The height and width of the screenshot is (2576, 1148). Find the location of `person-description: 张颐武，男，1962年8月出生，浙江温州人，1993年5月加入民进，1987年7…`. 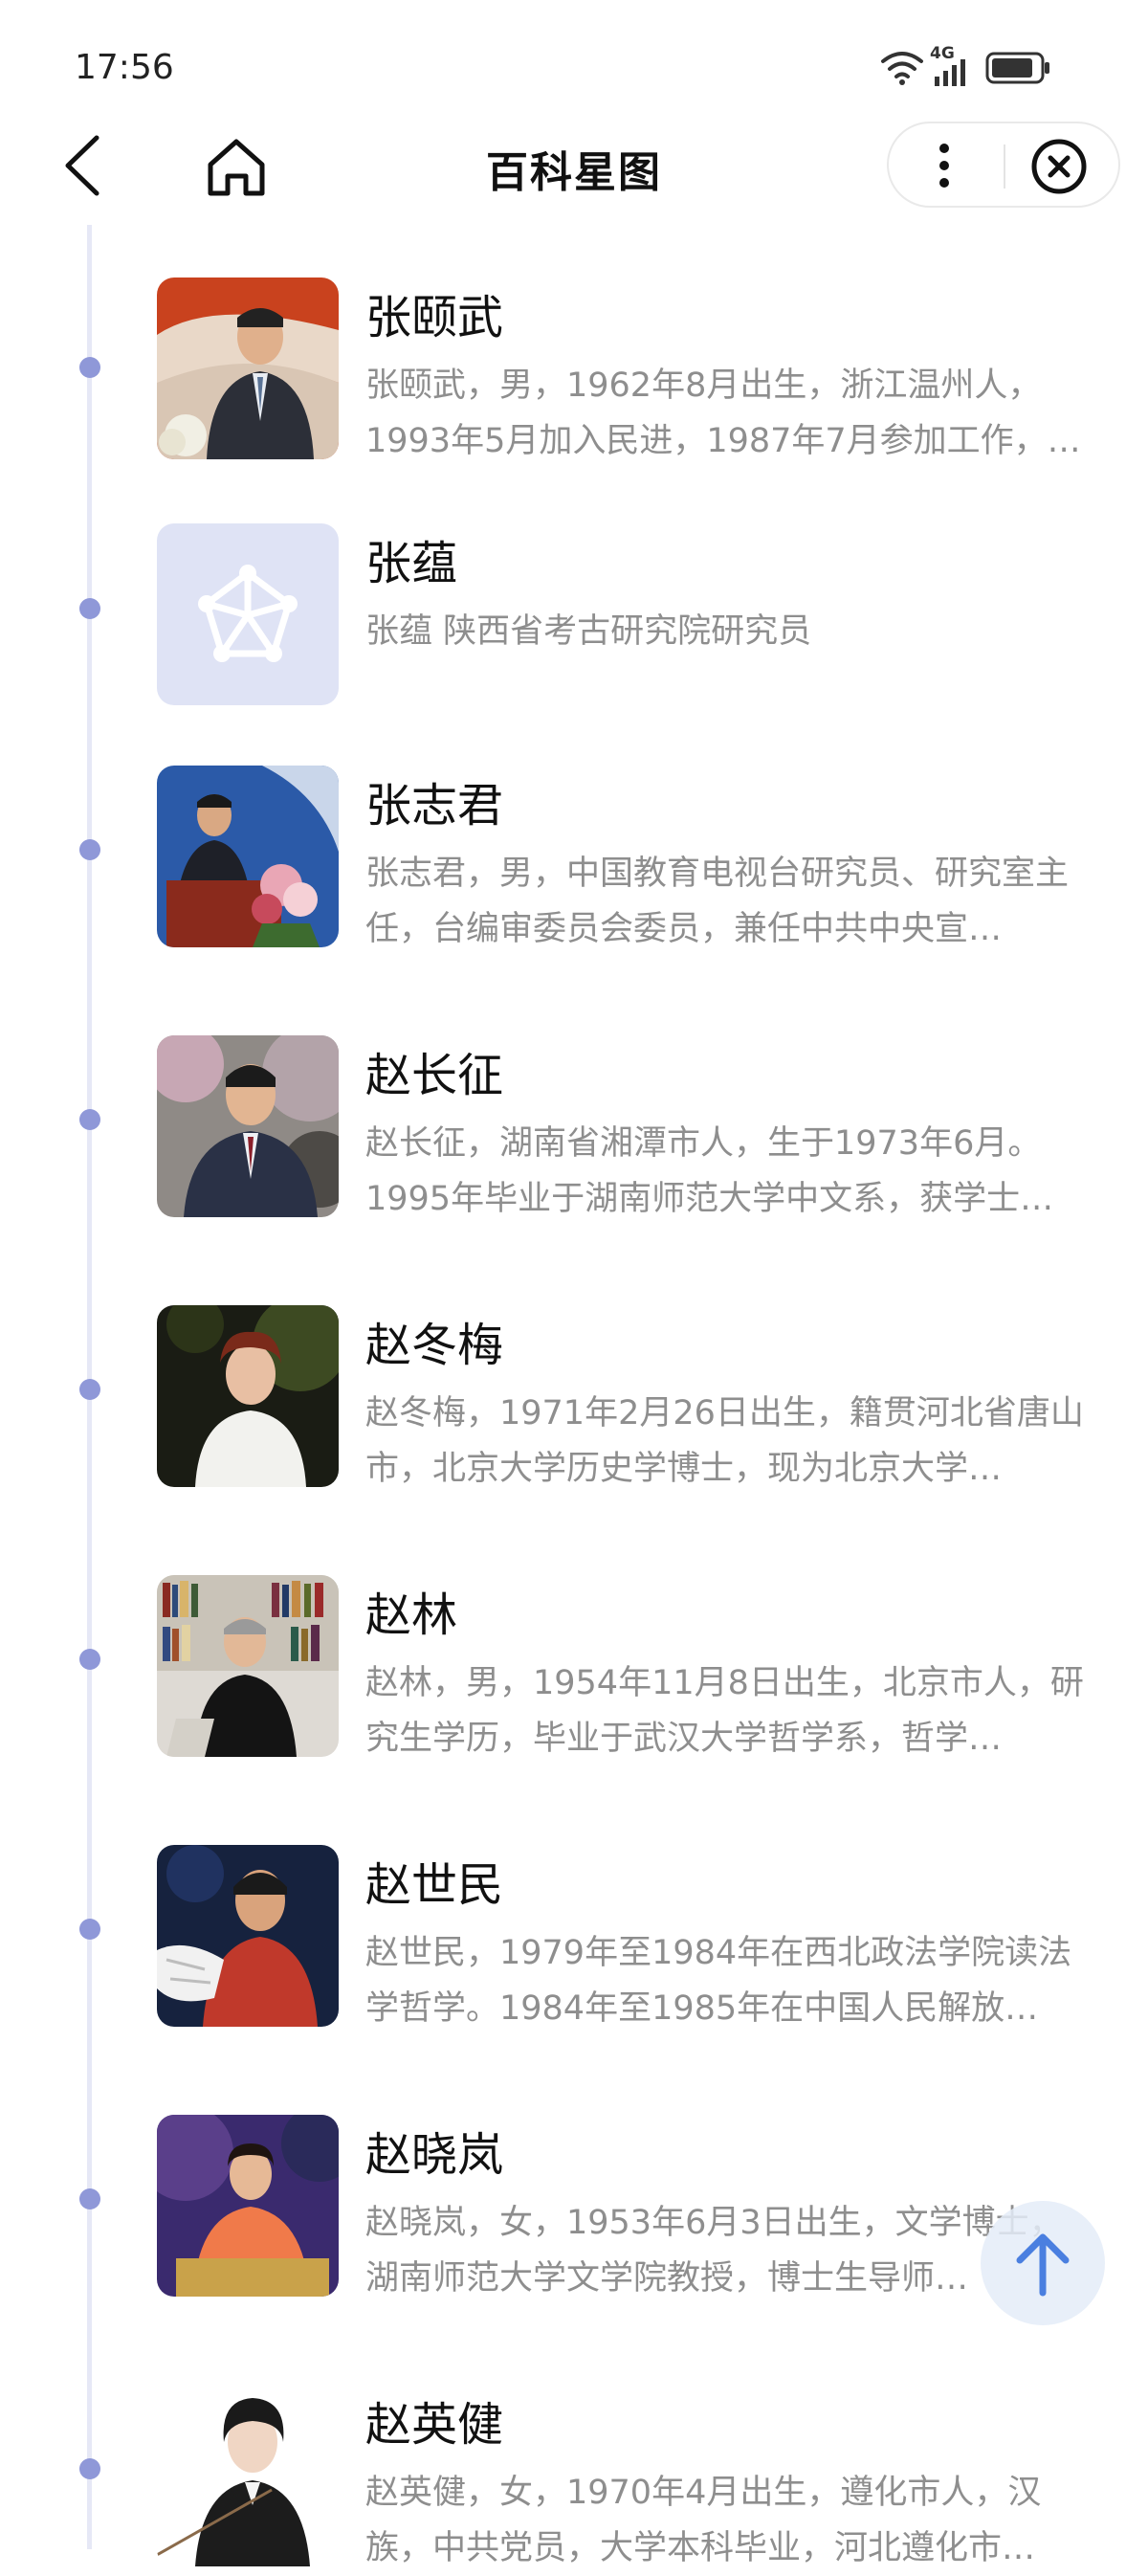

person-description: 张颐武，男，1962年8月出生，浙江温州人，1993年5月加入民进，1987年7… is located at coordinates (723, 413).